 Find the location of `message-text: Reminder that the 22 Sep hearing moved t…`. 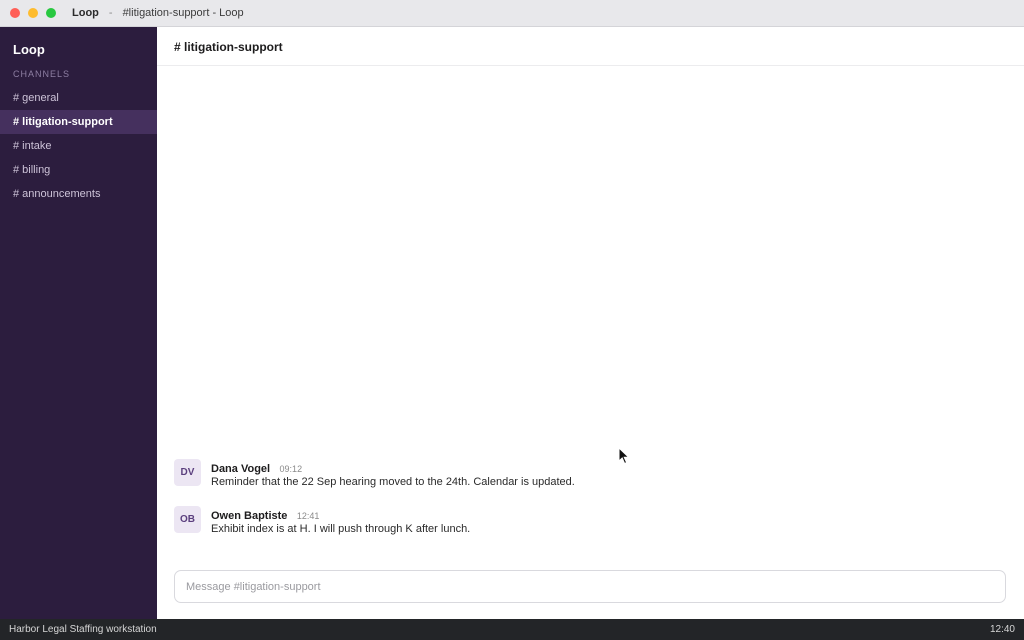

message-text: Reminder that the 22 Sep hearing moved t… is located at coordinates (393, 482).